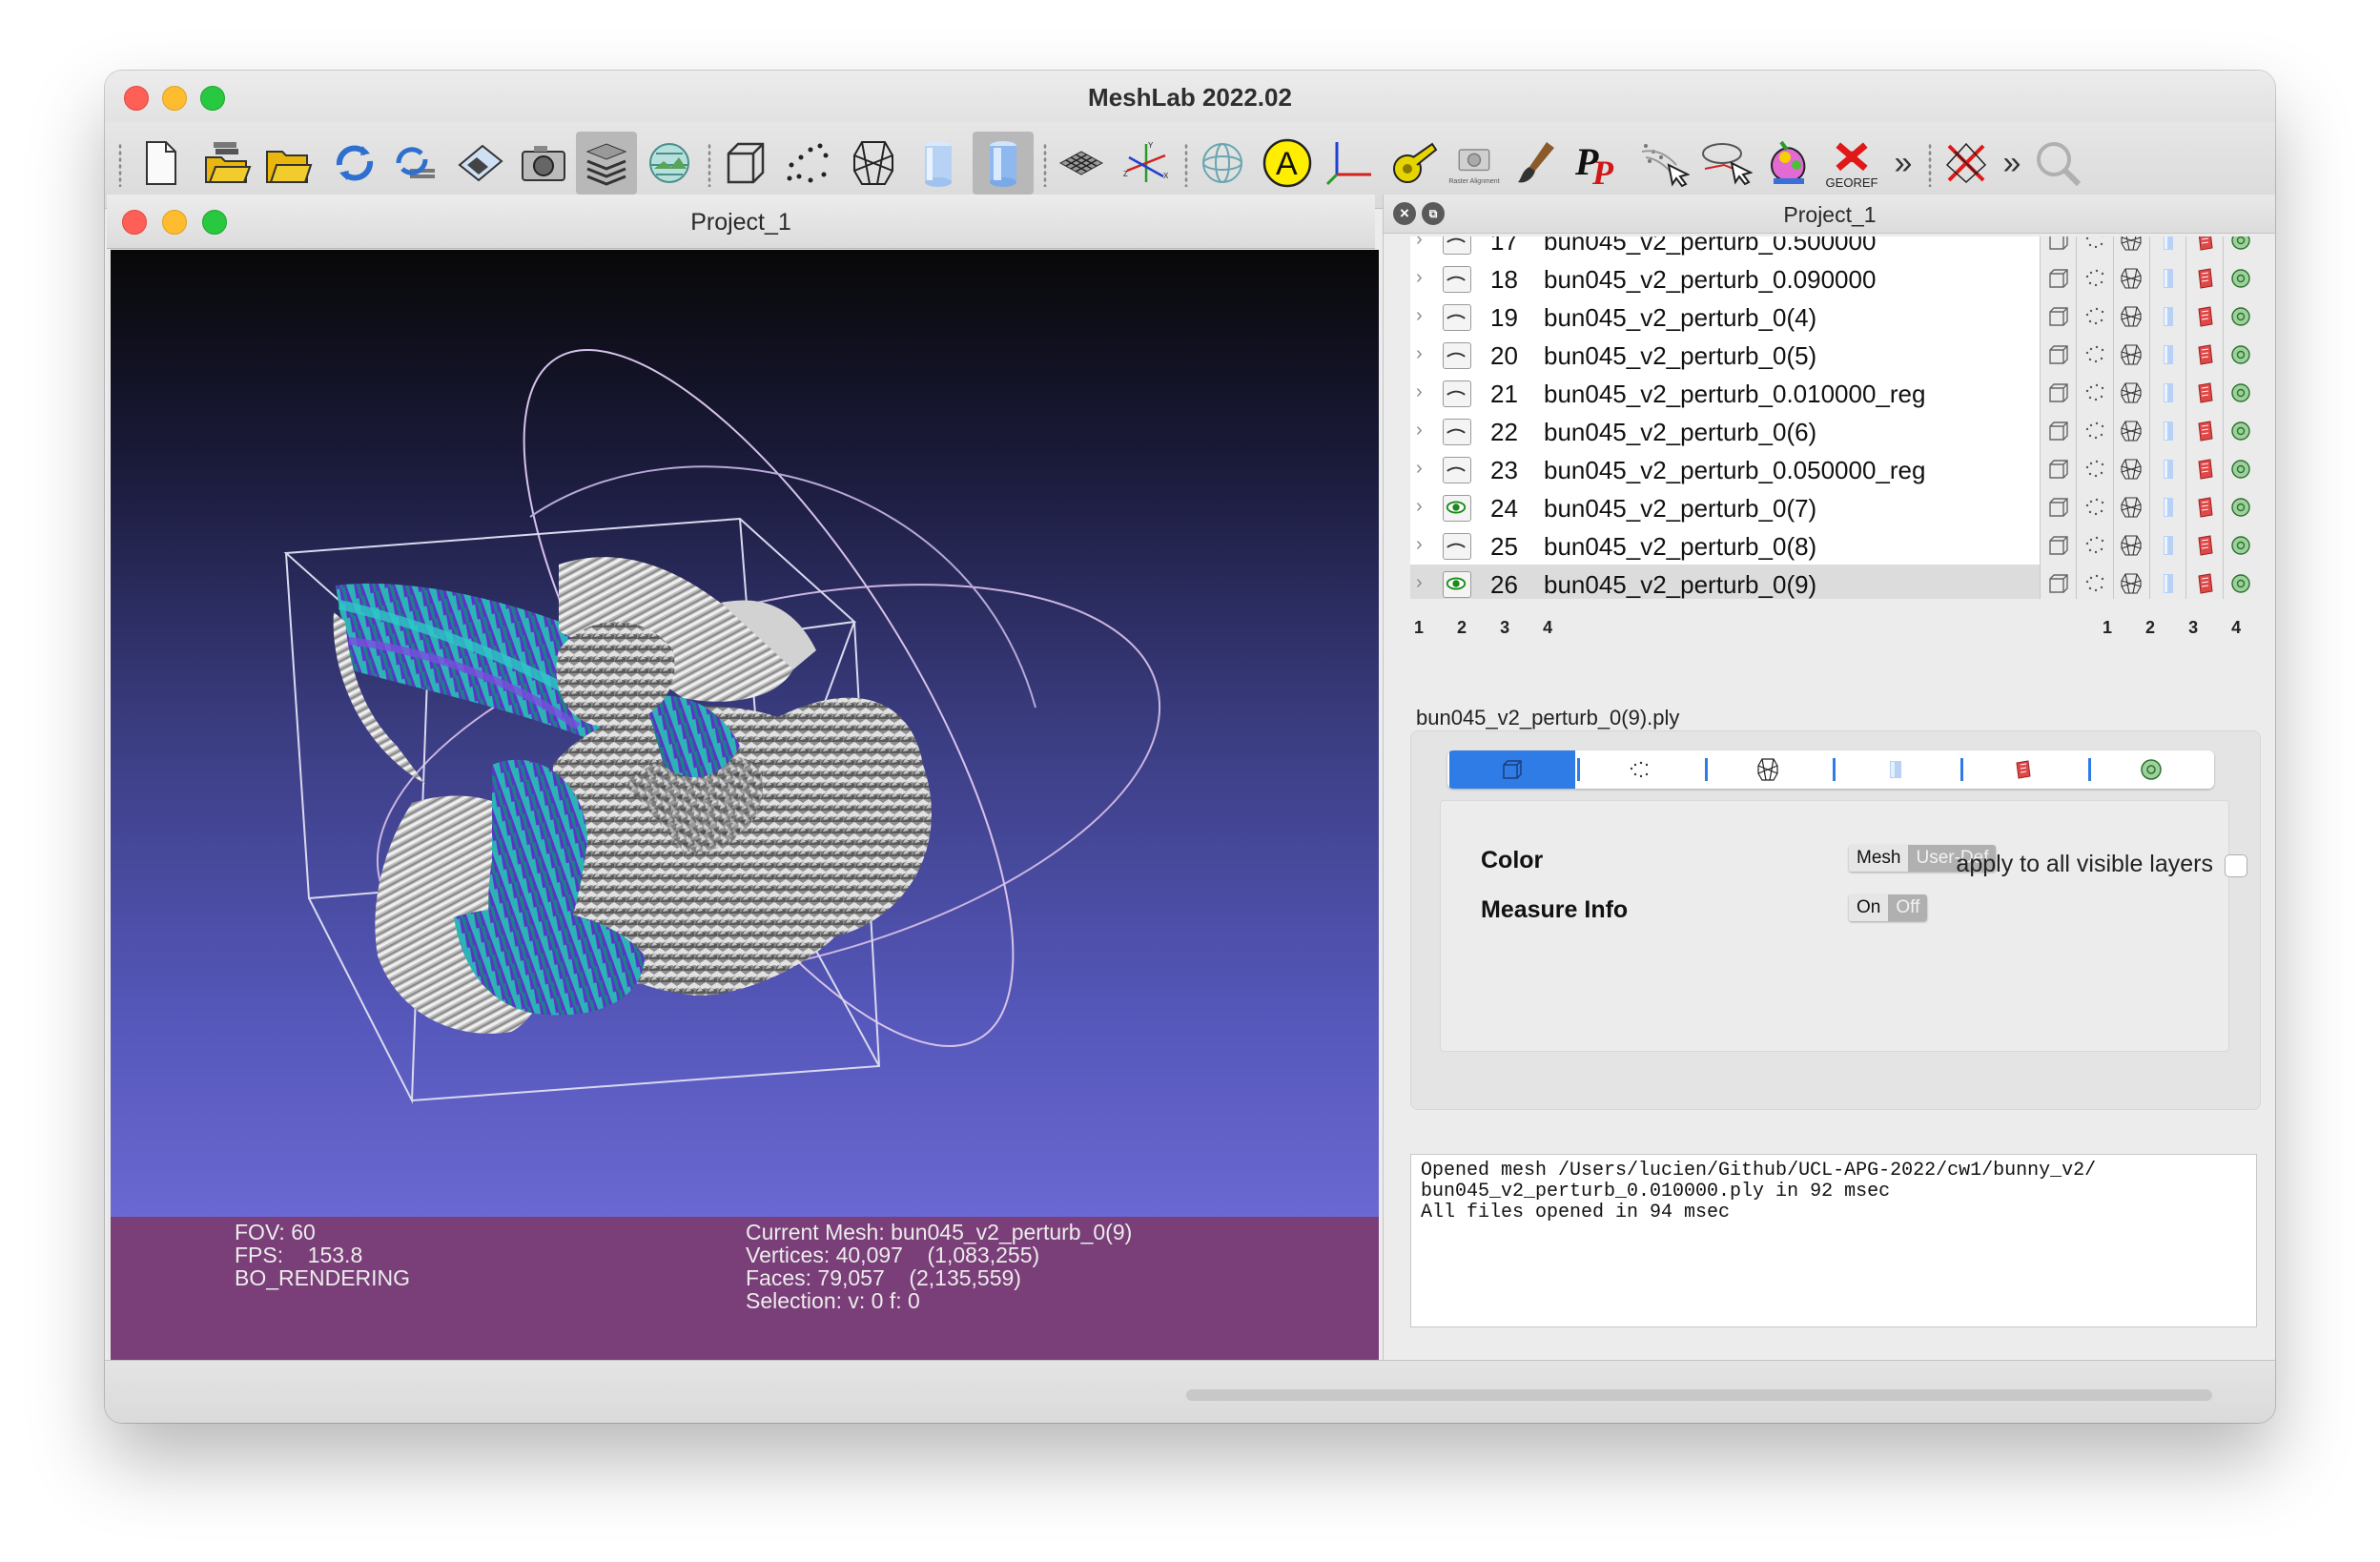  What do you see at coordinates (1835, 355) in the screenshot?
I see `layer-row: › 20 bun045_v2_perturb_0(5)` at bounding box center [1835, 355].